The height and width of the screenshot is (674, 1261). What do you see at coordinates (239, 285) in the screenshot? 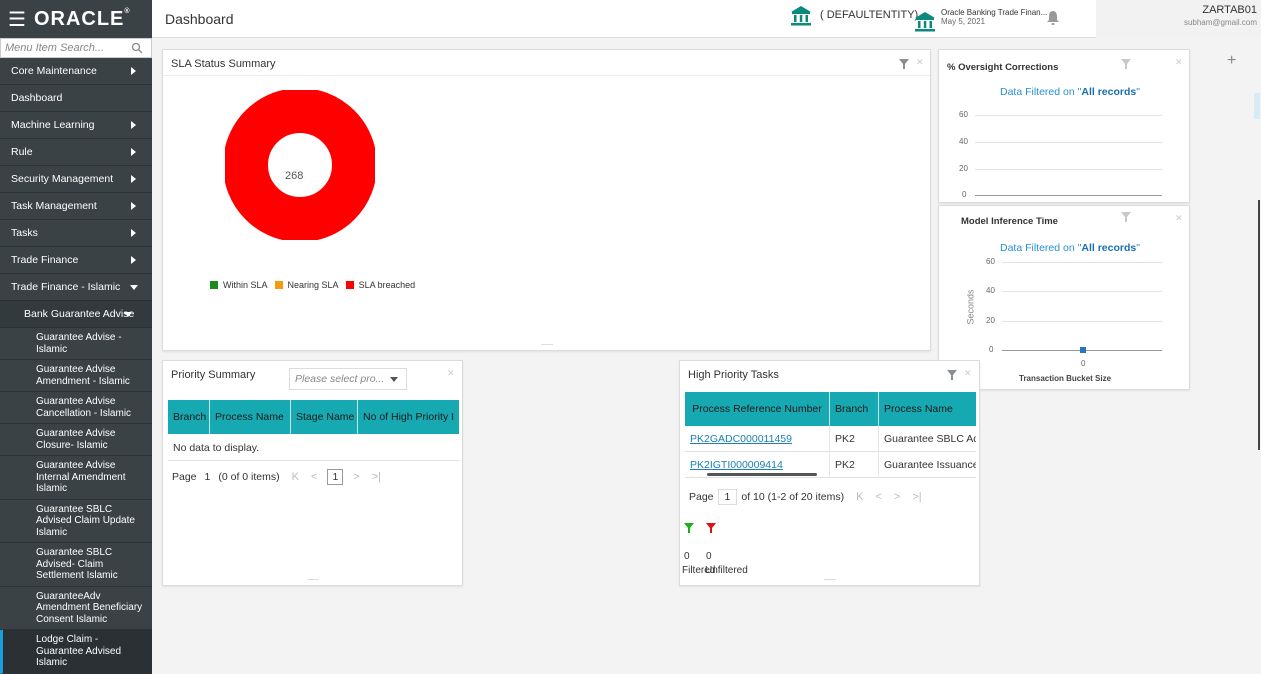
I see `legend-within-sla: Within SLA` at bounding box center [239, 285].